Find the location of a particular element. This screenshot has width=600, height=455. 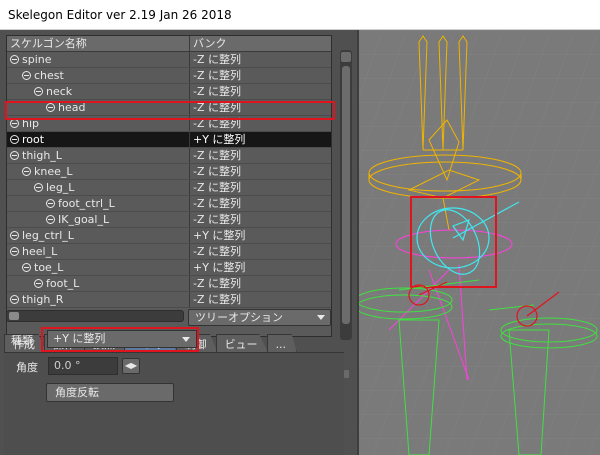

skelegon-name: hip is located at coordinates (31, 123).